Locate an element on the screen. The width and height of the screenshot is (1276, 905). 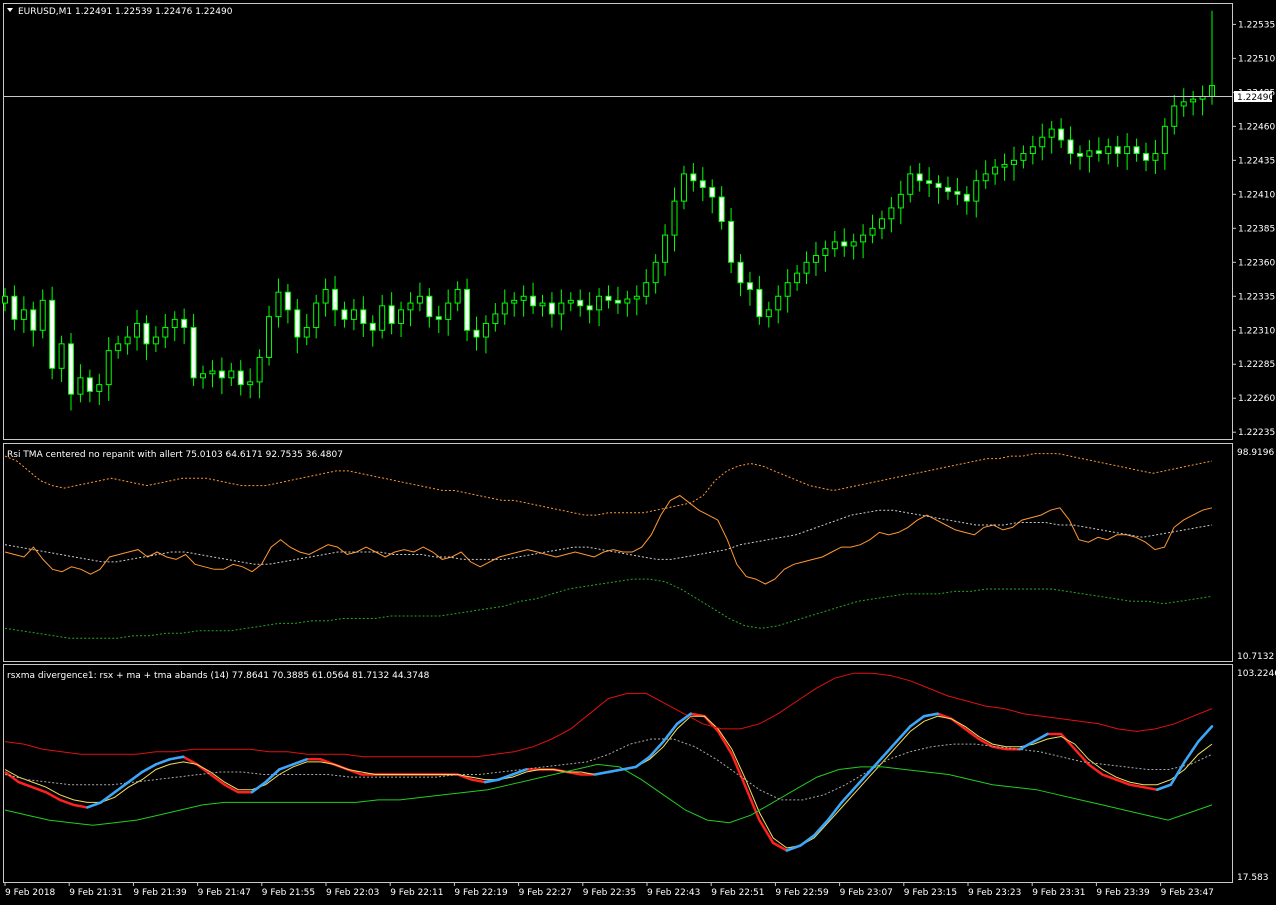
price-tick-label: 1.22235 is located at coordinates (1256, 433).